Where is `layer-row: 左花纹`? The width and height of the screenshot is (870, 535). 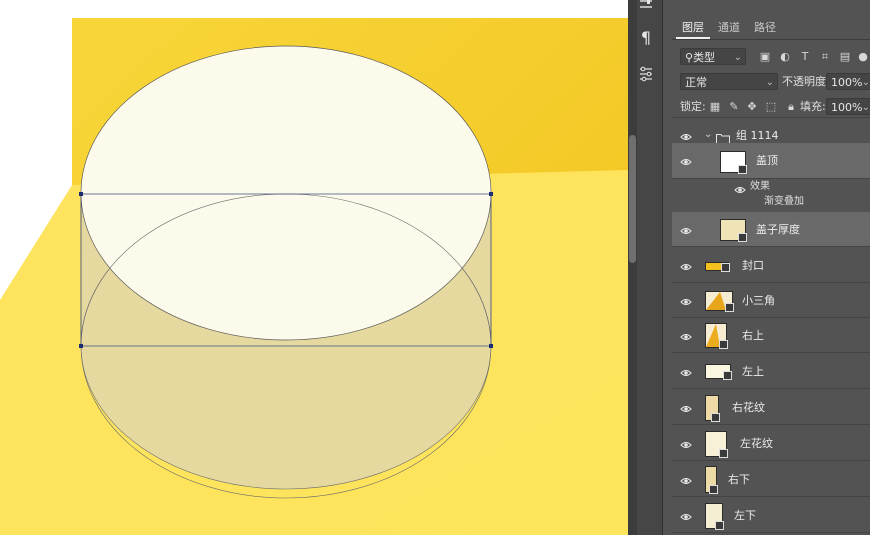 layer-row: 左花纹 is located at coordinates (771, 443).